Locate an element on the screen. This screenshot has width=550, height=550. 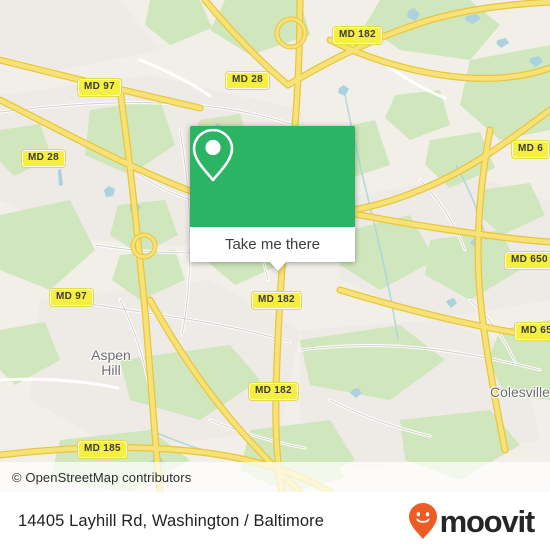
road-shield: MD 6 is located at coordinates (530, 149).